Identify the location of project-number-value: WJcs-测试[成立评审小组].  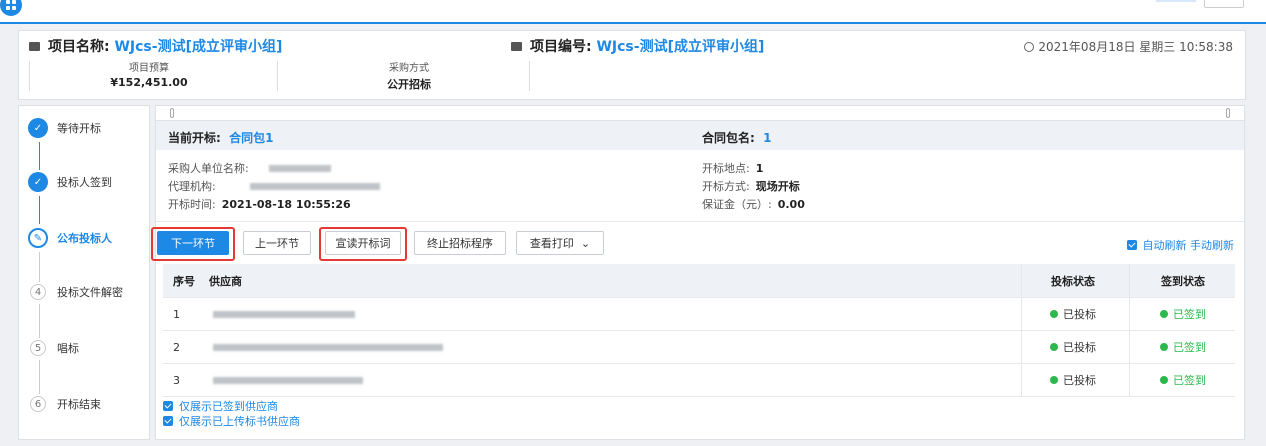
(680, 47).